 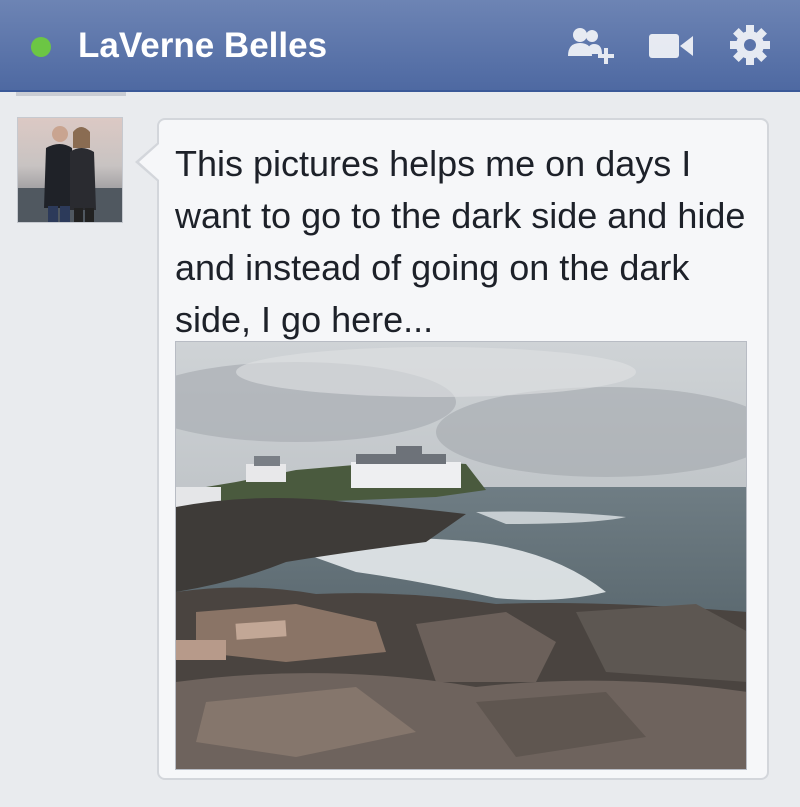 I want to click on gear-icon, so click(x=750, y=45).